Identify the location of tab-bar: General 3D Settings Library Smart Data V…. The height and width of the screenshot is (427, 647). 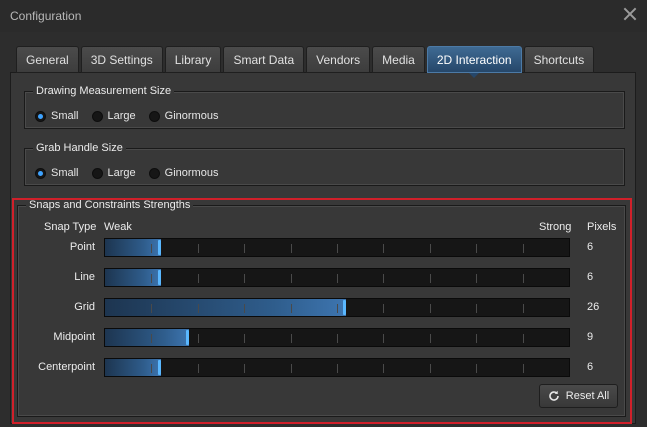
(305, 62).